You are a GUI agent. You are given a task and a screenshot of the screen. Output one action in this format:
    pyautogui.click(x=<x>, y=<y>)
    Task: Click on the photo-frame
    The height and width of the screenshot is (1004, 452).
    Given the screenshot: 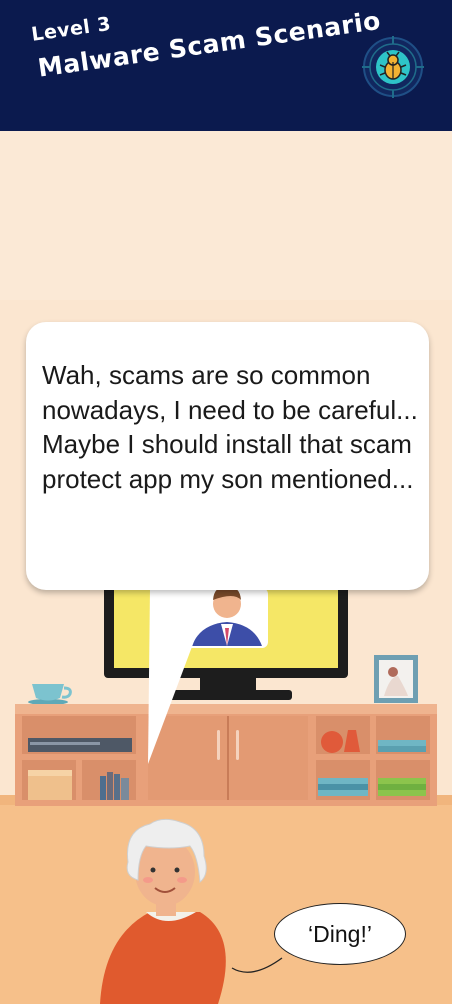 What is the action you would take?
    pyautogui.click(x=396, y=679)
    